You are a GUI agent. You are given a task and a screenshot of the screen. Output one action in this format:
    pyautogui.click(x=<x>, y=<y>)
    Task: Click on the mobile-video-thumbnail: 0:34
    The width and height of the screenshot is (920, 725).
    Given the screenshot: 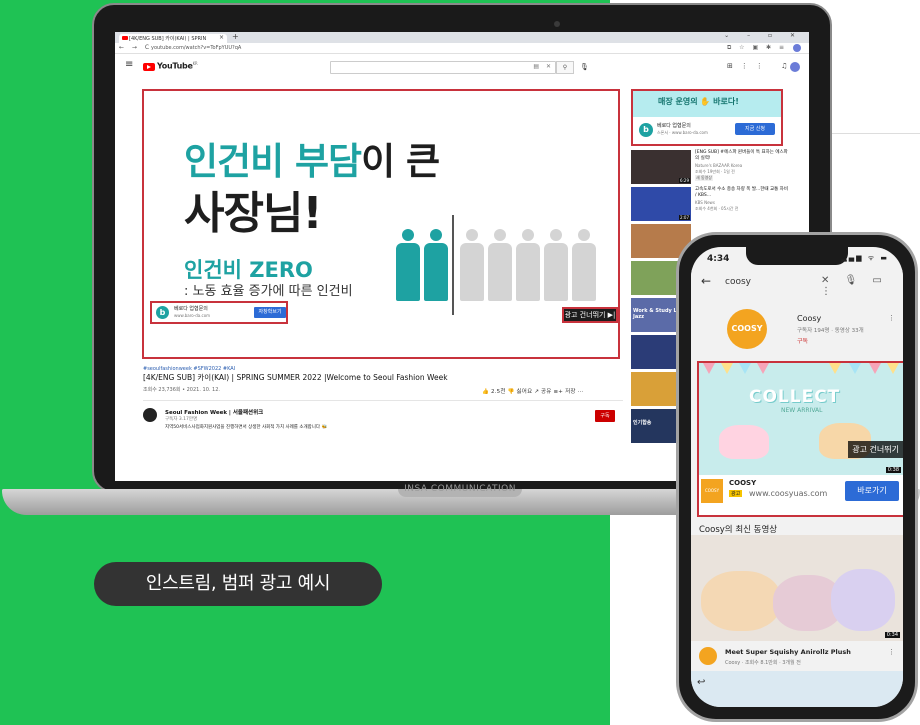 What is the action you would take?
    pyautogui.click(x=797, y=588)
    